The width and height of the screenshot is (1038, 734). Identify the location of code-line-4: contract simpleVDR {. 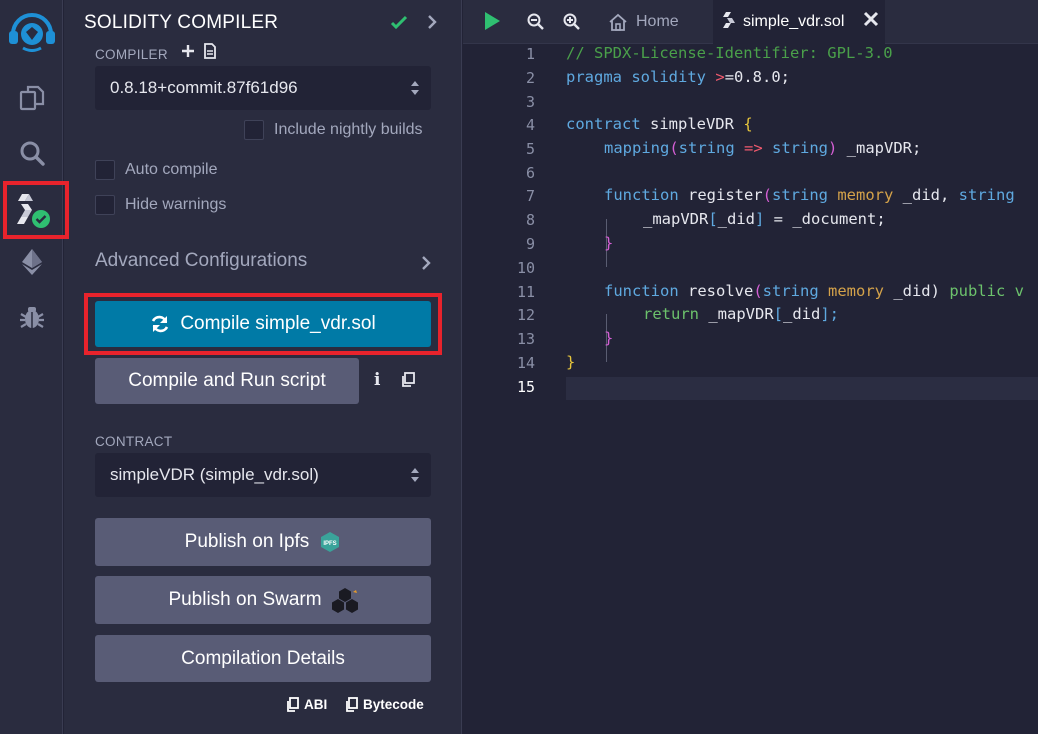
(659, 124).